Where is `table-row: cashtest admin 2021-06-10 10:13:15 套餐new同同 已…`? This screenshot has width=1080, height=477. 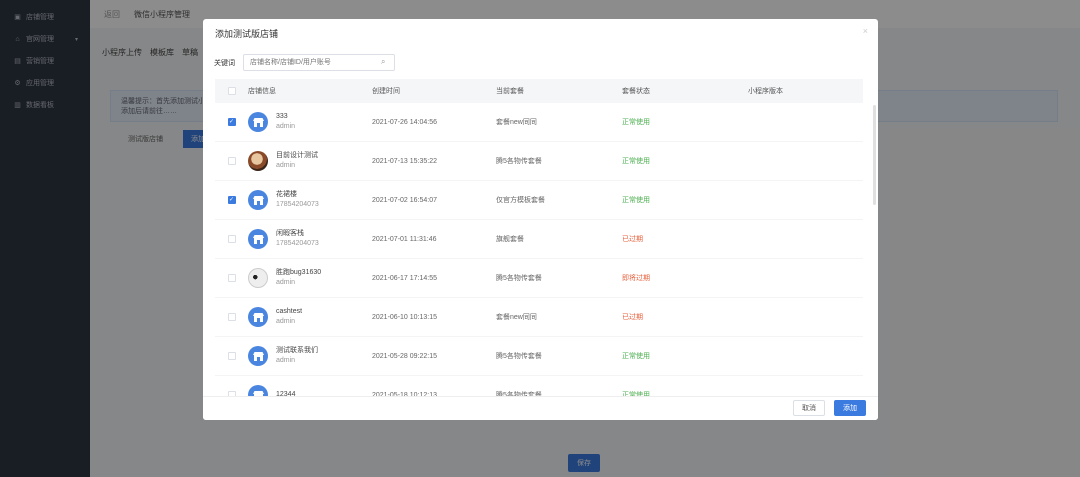
table-row: cashtest admin 2021-06-10 10:13:15 套餐new同同 已… is located at coordinates (539, 317).